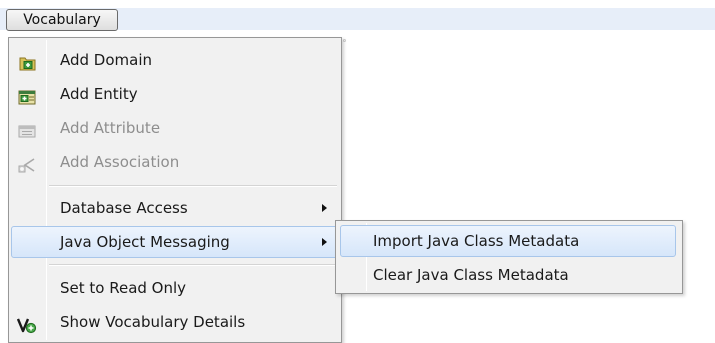  Describe the element at coordinates (106, 60) in the screenshot. I see `menu-item-label: Add Domain` at that location.